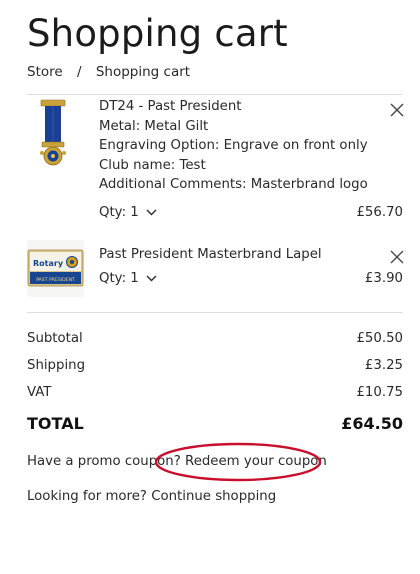 This screenshot has height=574, width=420. I want to click on product-option-engraving: Engraving Option: Engrave on front only, so click(233, 145).